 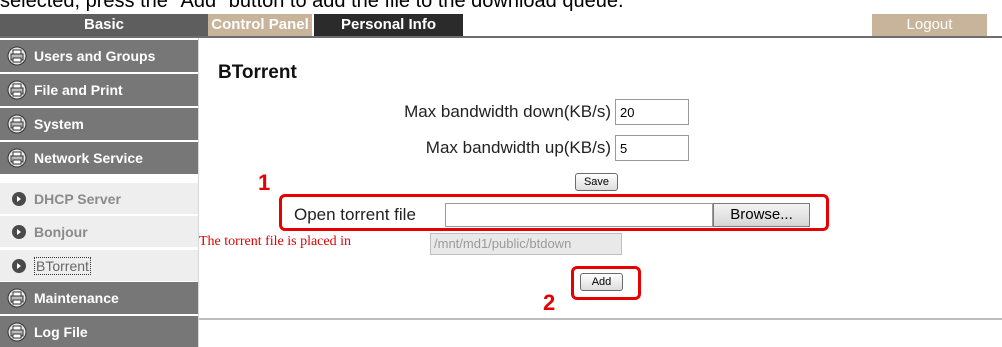 What do you see at coordinates (507, 111) in the screenshot?
I see `bandwidth-down-label: Max bandwidth down(KB/s)` at bounding box center [507, 111].